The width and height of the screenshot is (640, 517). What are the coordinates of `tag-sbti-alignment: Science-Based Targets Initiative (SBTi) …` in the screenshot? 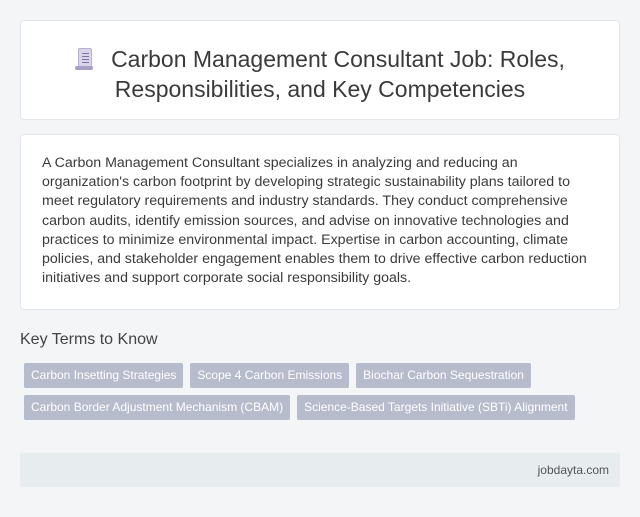 It's located at (436, 407).